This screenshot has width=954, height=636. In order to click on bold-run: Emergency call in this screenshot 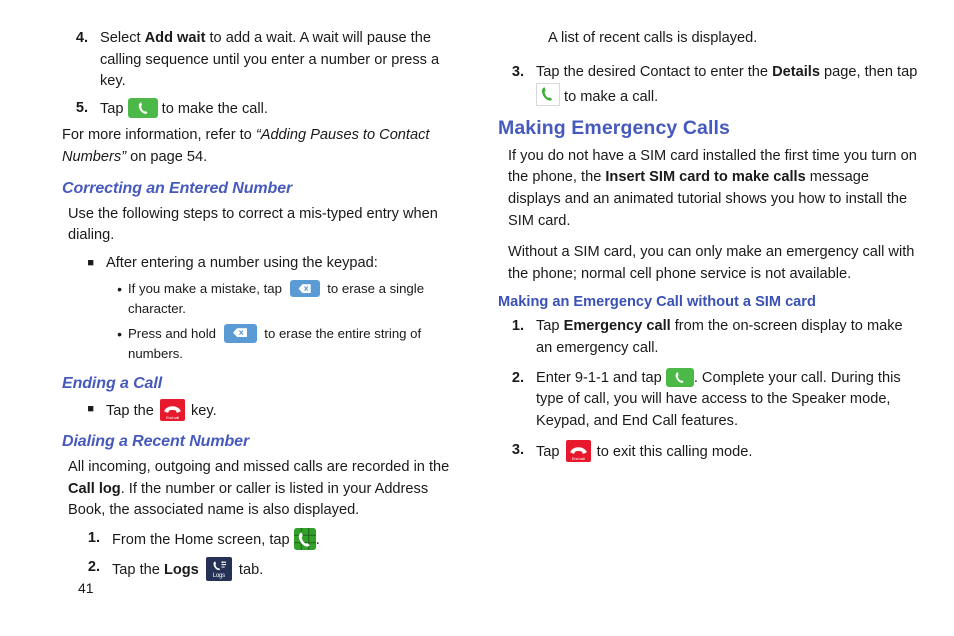, I will do `click(617, 326)`.